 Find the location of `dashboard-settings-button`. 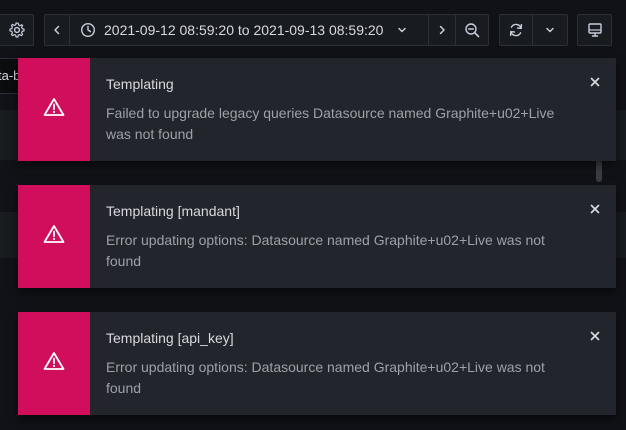

dashboard-settings-button is located at coordinates (17, 30).